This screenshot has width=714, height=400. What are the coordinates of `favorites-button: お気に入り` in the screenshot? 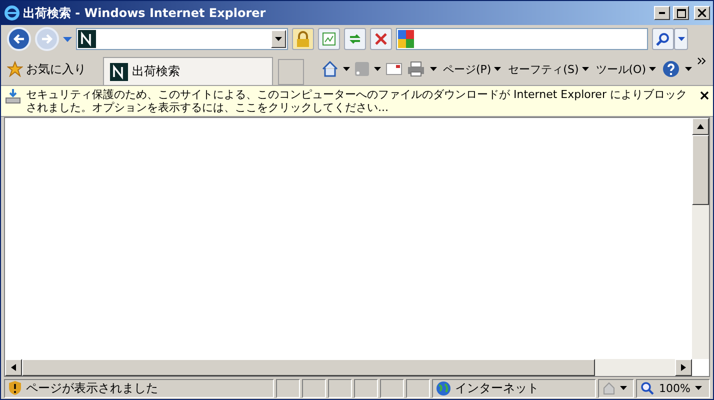 It's located at (46, 69).